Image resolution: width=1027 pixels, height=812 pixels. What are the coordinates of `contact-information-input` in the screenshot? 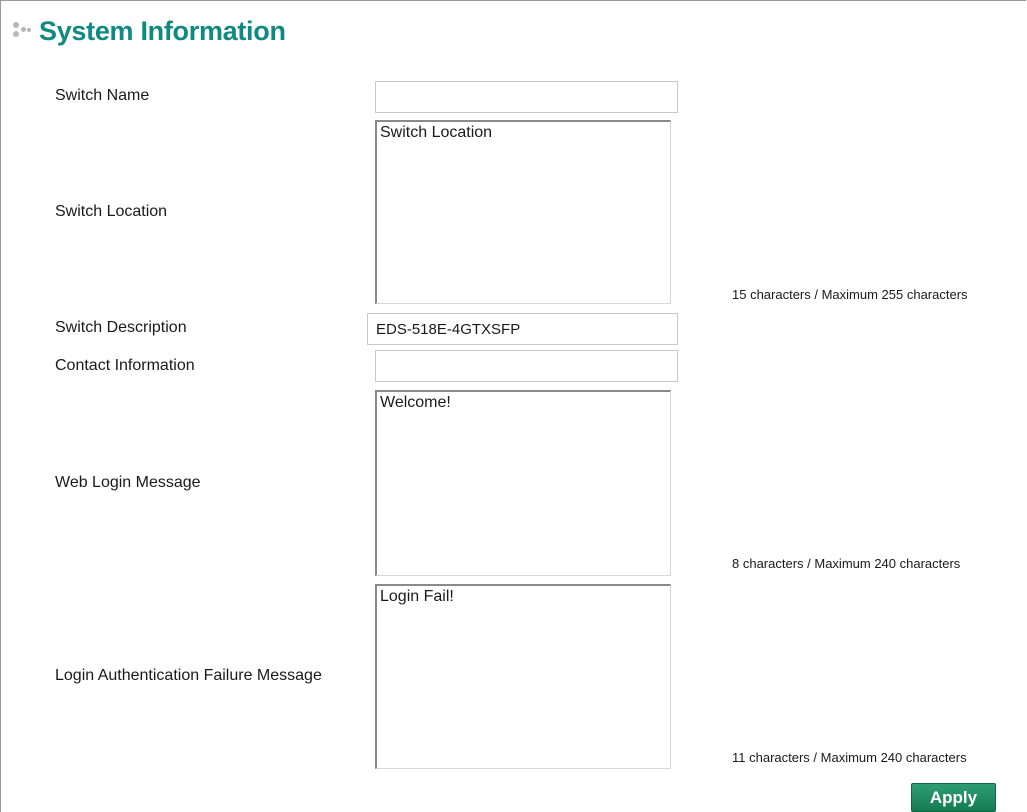 It's located at (526, 366).